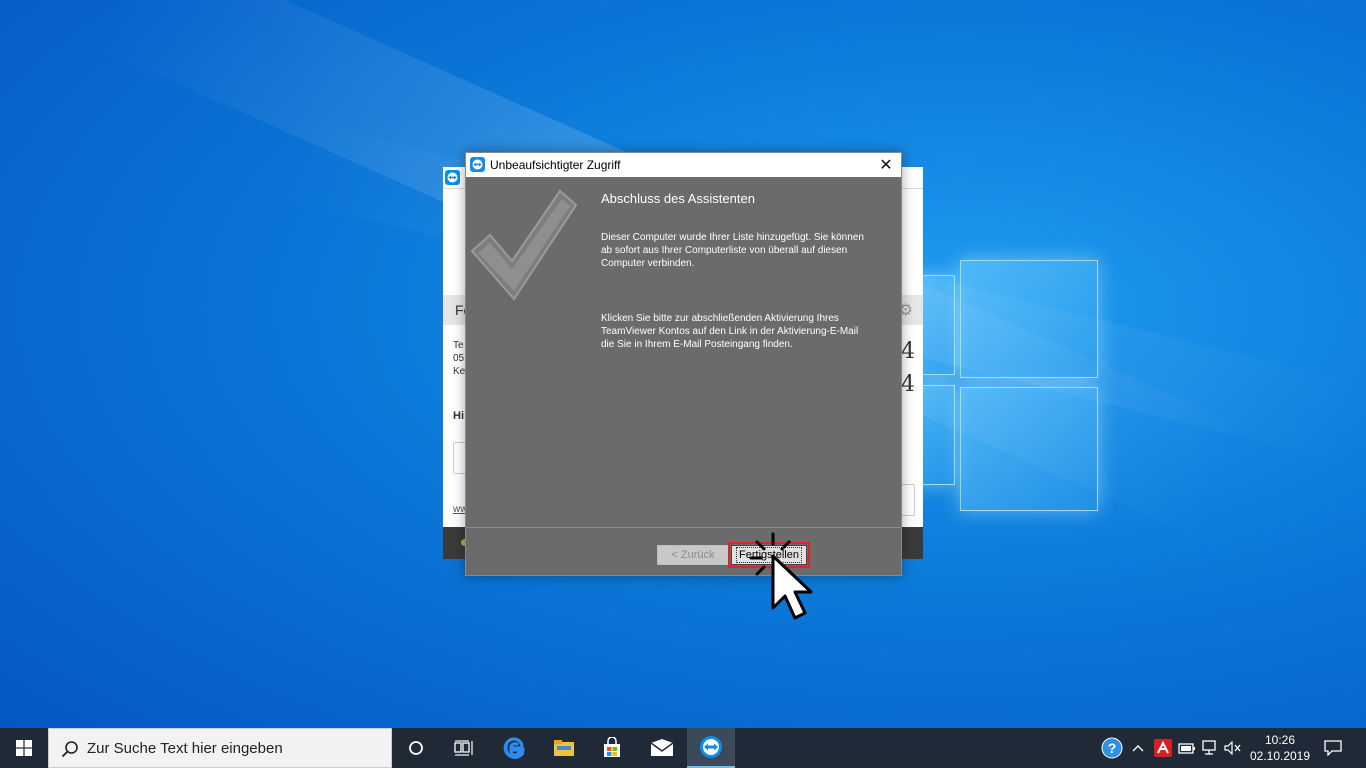  Describe the element at coordinates (683, 527) in the screenshot. I see `button-separator` at that location.